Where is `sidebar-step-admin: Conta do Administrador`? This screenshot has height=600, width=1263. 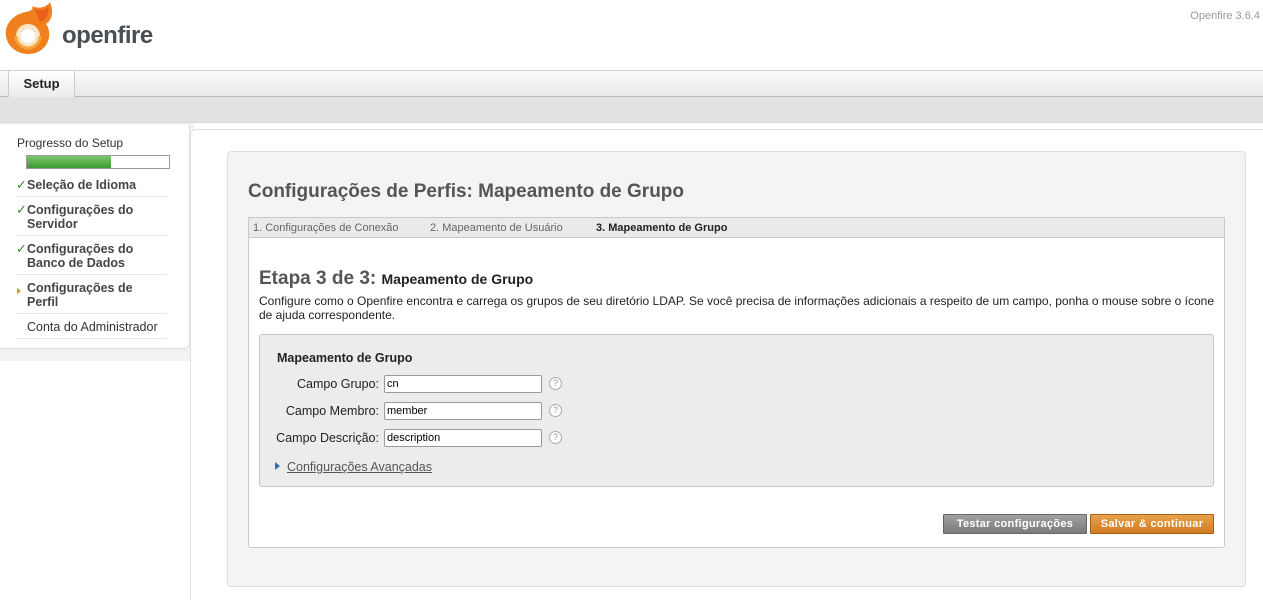 sidebar-step-admin: Conta do Administrador is located at coordinates (91, 326).